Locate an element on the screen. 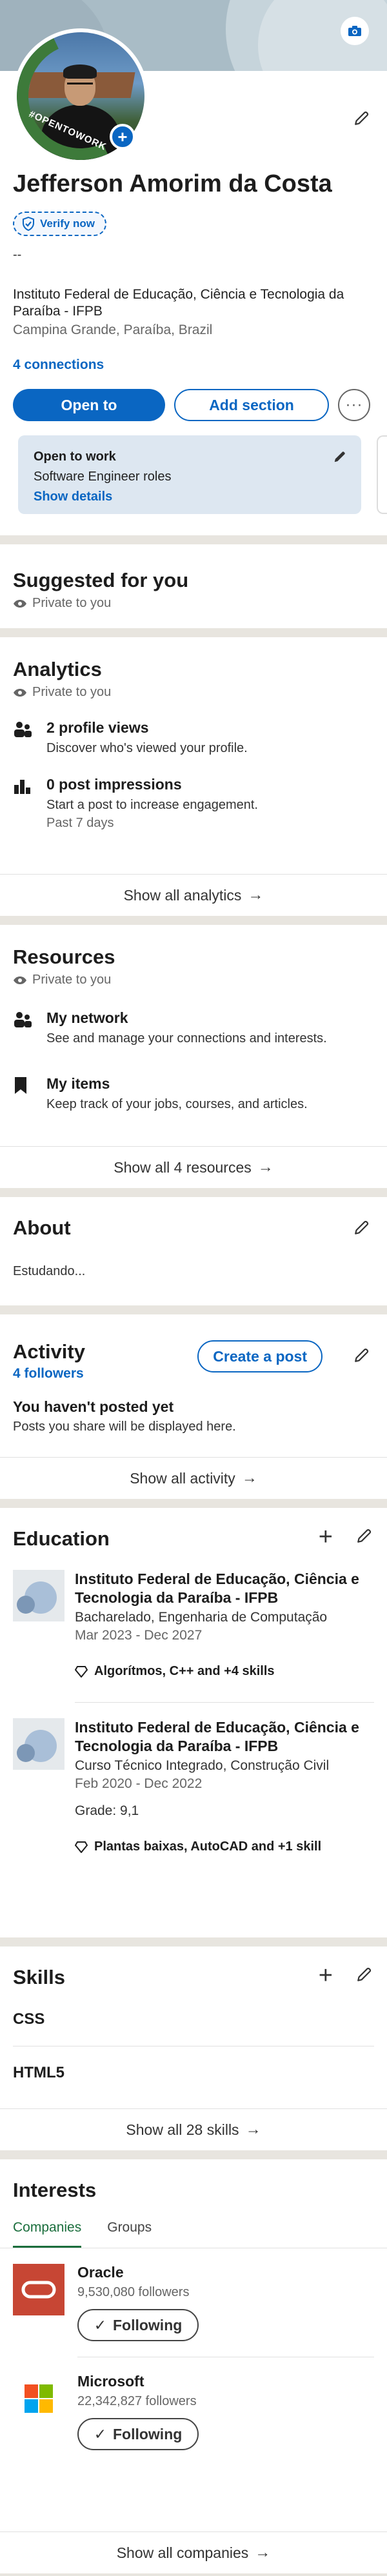 The image size is (387, 2576). tab-companies: Companies is located at coordinates (48, 2234).